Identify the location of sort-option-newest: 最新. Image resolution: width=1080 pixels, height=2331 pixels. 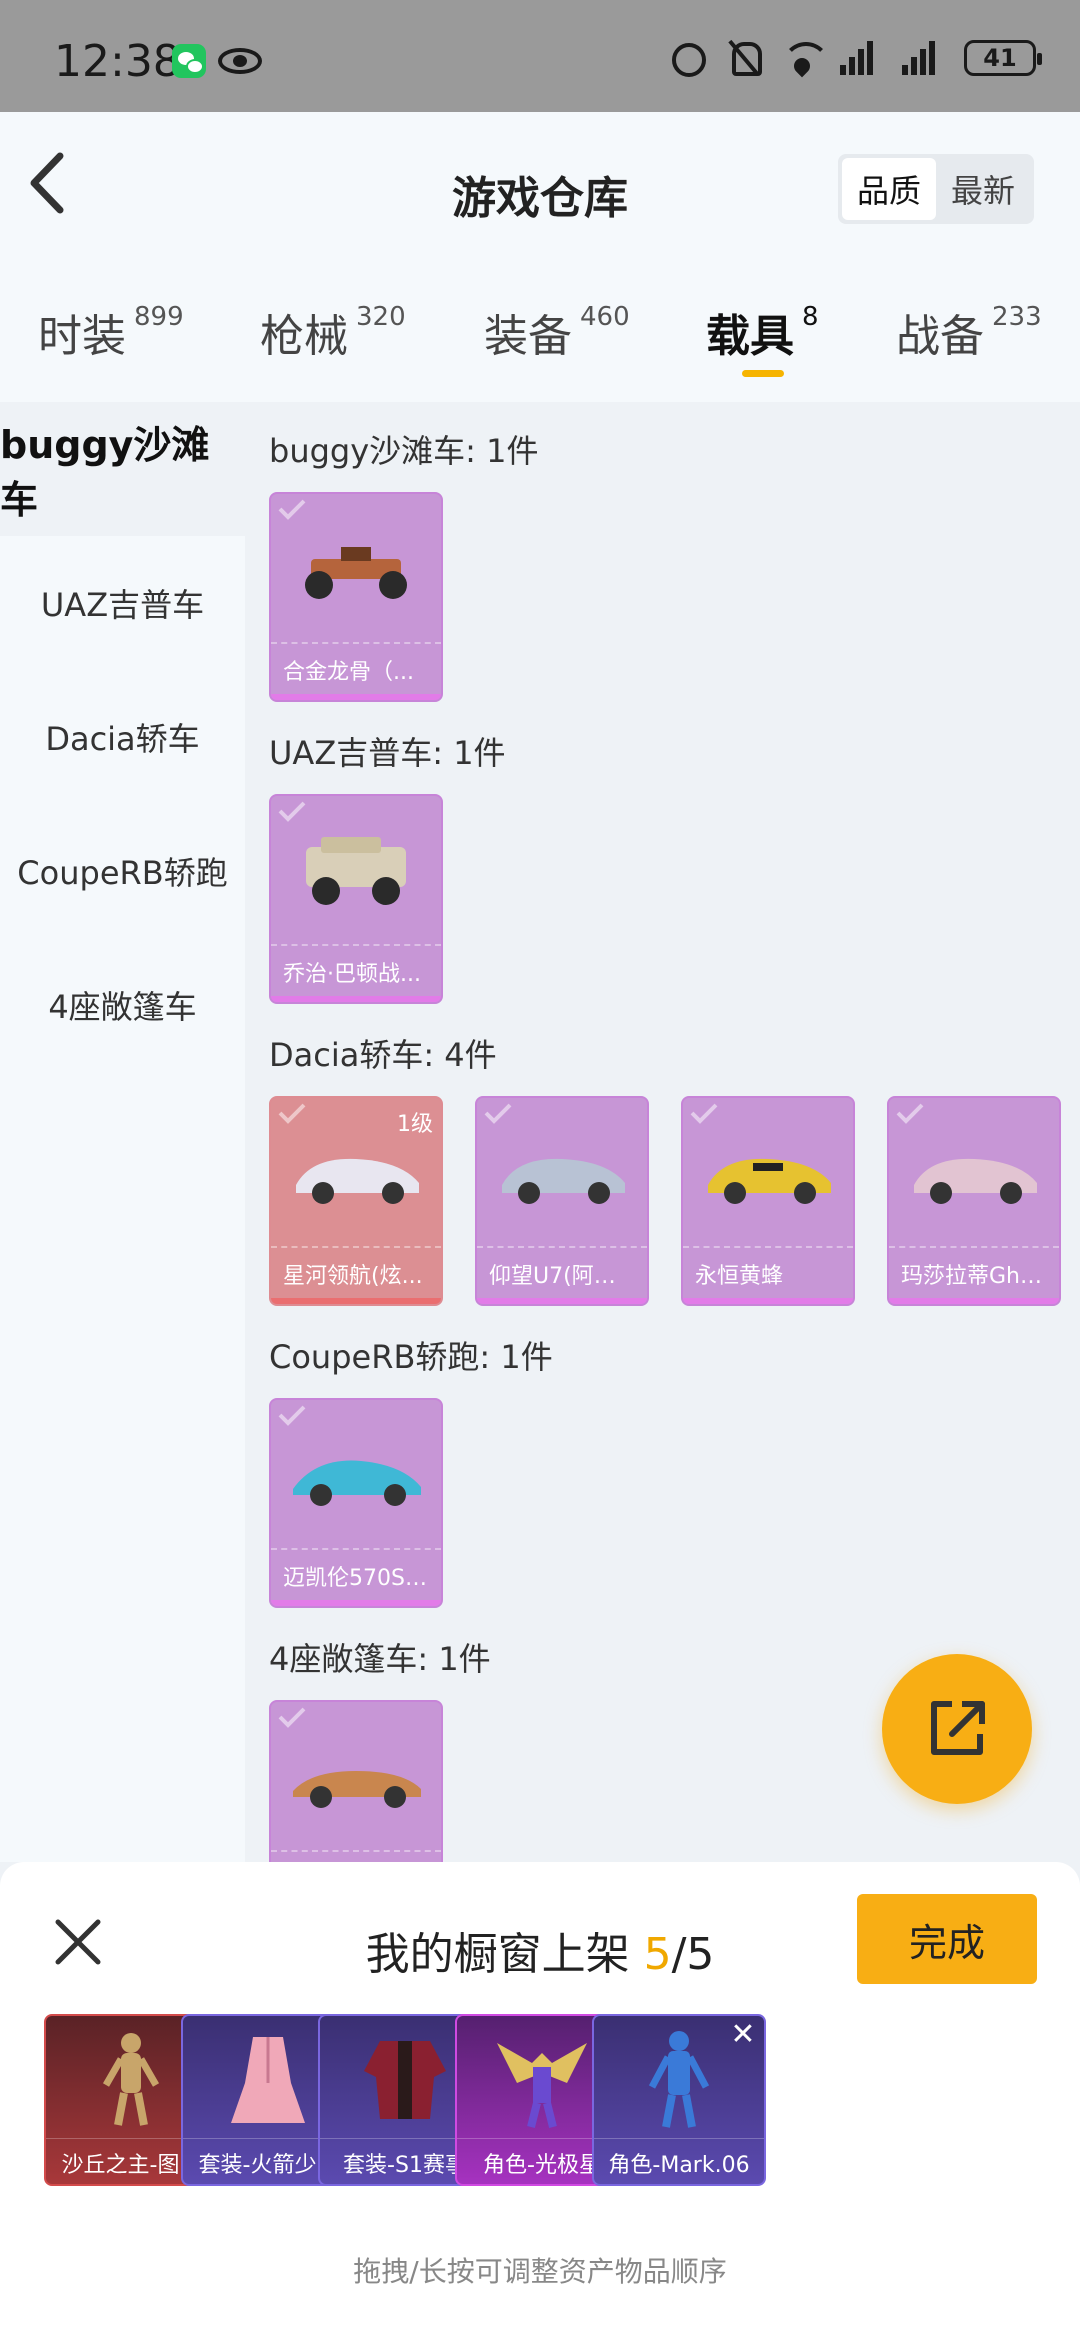
(983, 189).